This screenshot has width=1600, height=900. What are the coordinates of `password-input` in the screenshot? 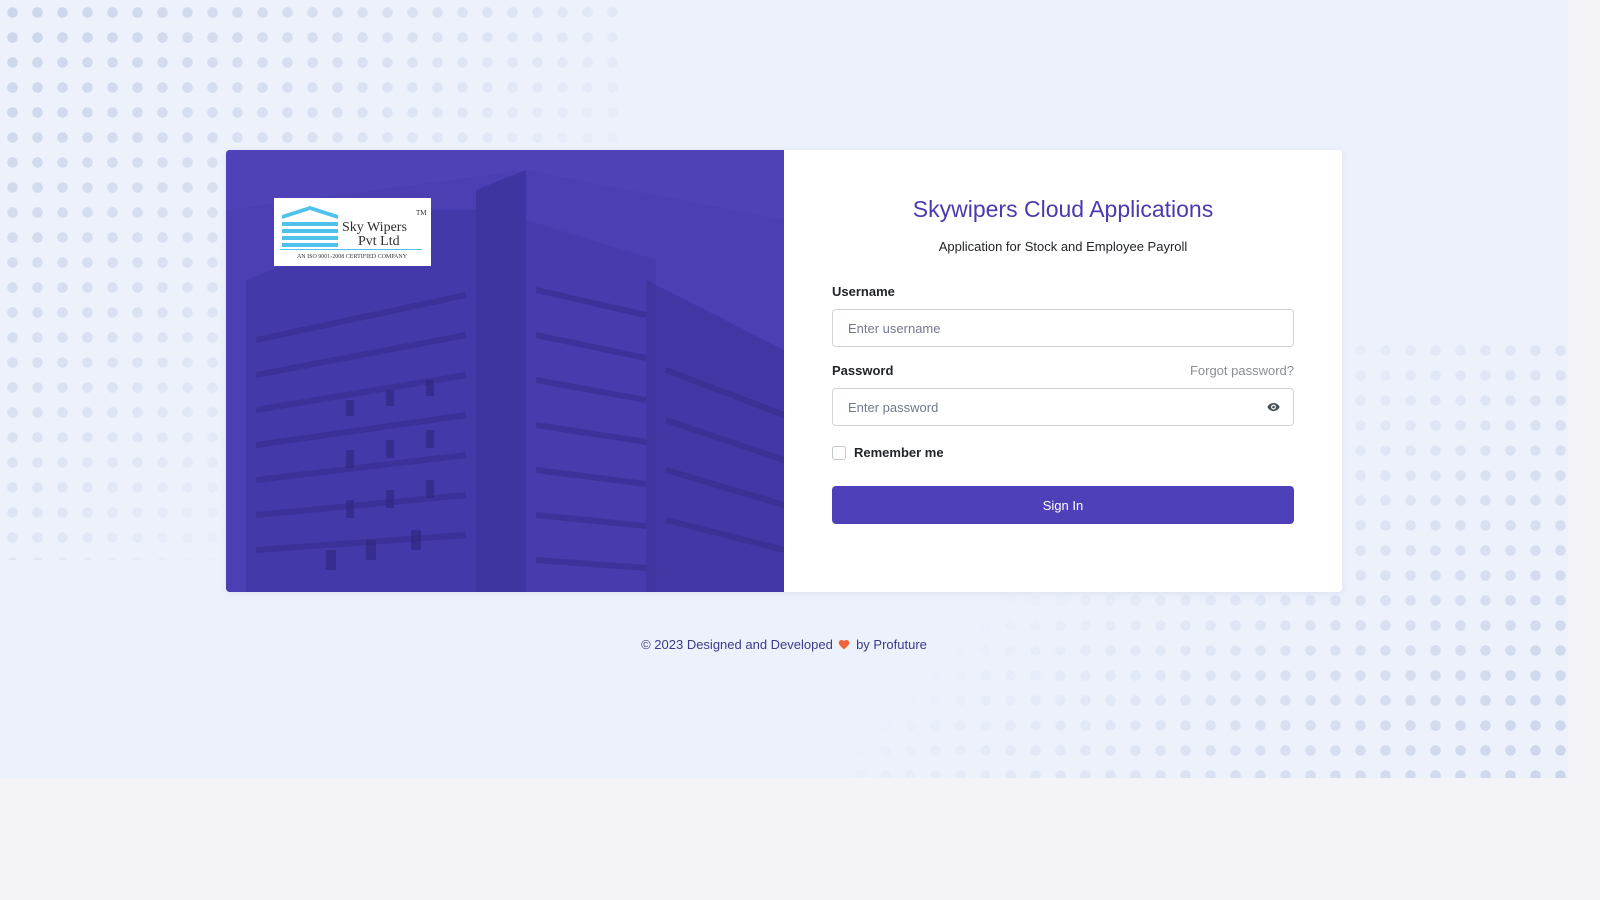 It's located at (1063, 407).